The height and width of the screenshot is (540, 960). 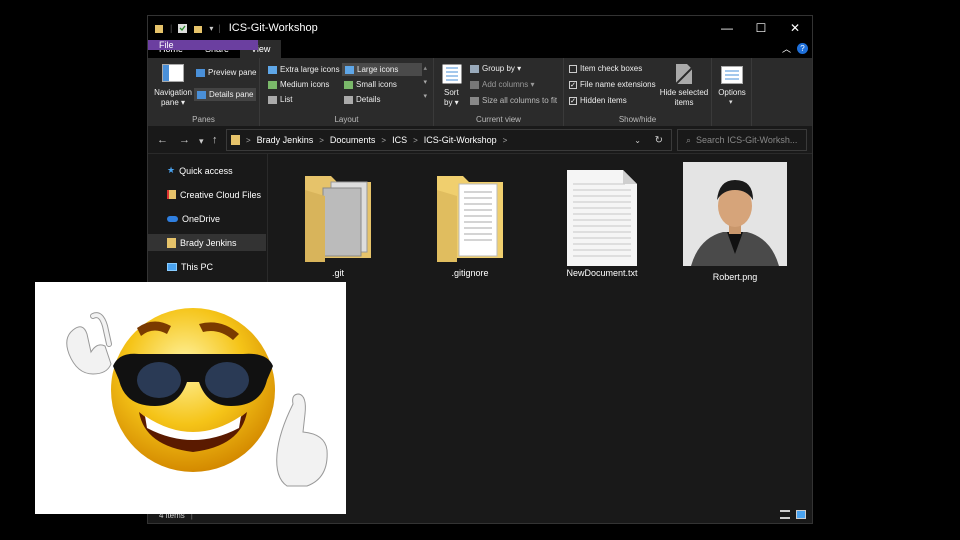 I want to click on collapse-ribbon-icon: ︿, so click(x=786, y=48).